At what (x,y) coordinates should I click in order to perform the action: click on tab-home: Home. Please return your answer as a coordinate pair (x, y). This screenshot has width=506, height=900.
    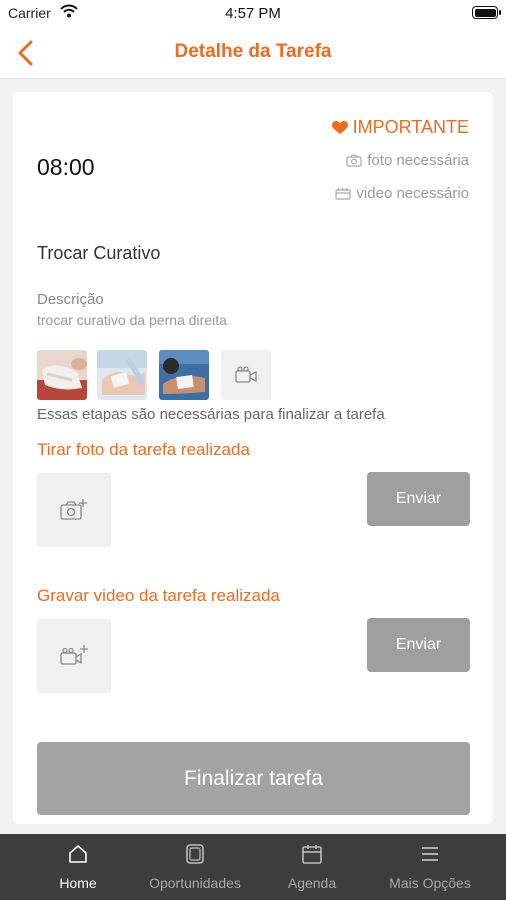
    Looking at the image, I should click on (78, 867).